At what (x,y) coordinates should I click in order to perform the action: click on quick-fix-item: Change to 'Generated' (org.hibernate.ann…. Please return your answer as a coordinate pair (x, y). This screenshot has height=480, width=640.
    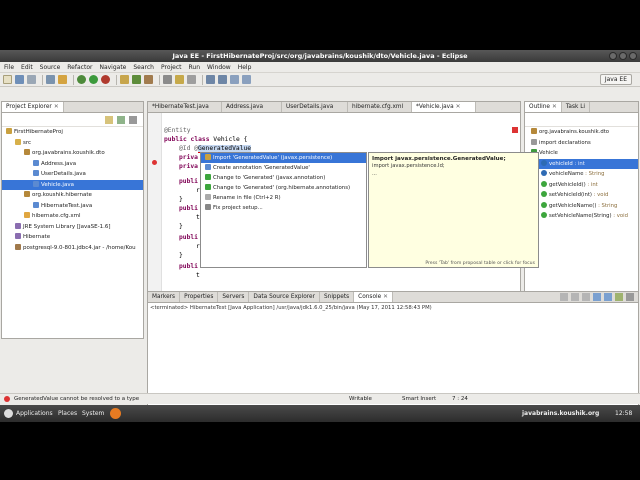
    Looking at the image, I should click on (283, 188).